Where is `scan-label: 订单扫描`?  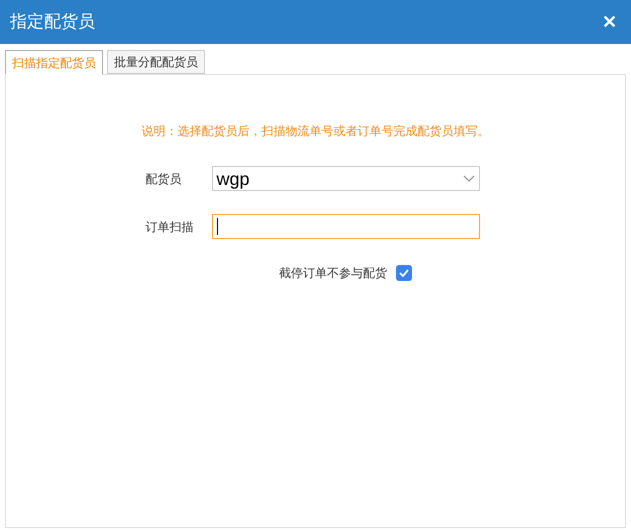 scan-label: 订单扫描 is located at coordinates (170, 227).